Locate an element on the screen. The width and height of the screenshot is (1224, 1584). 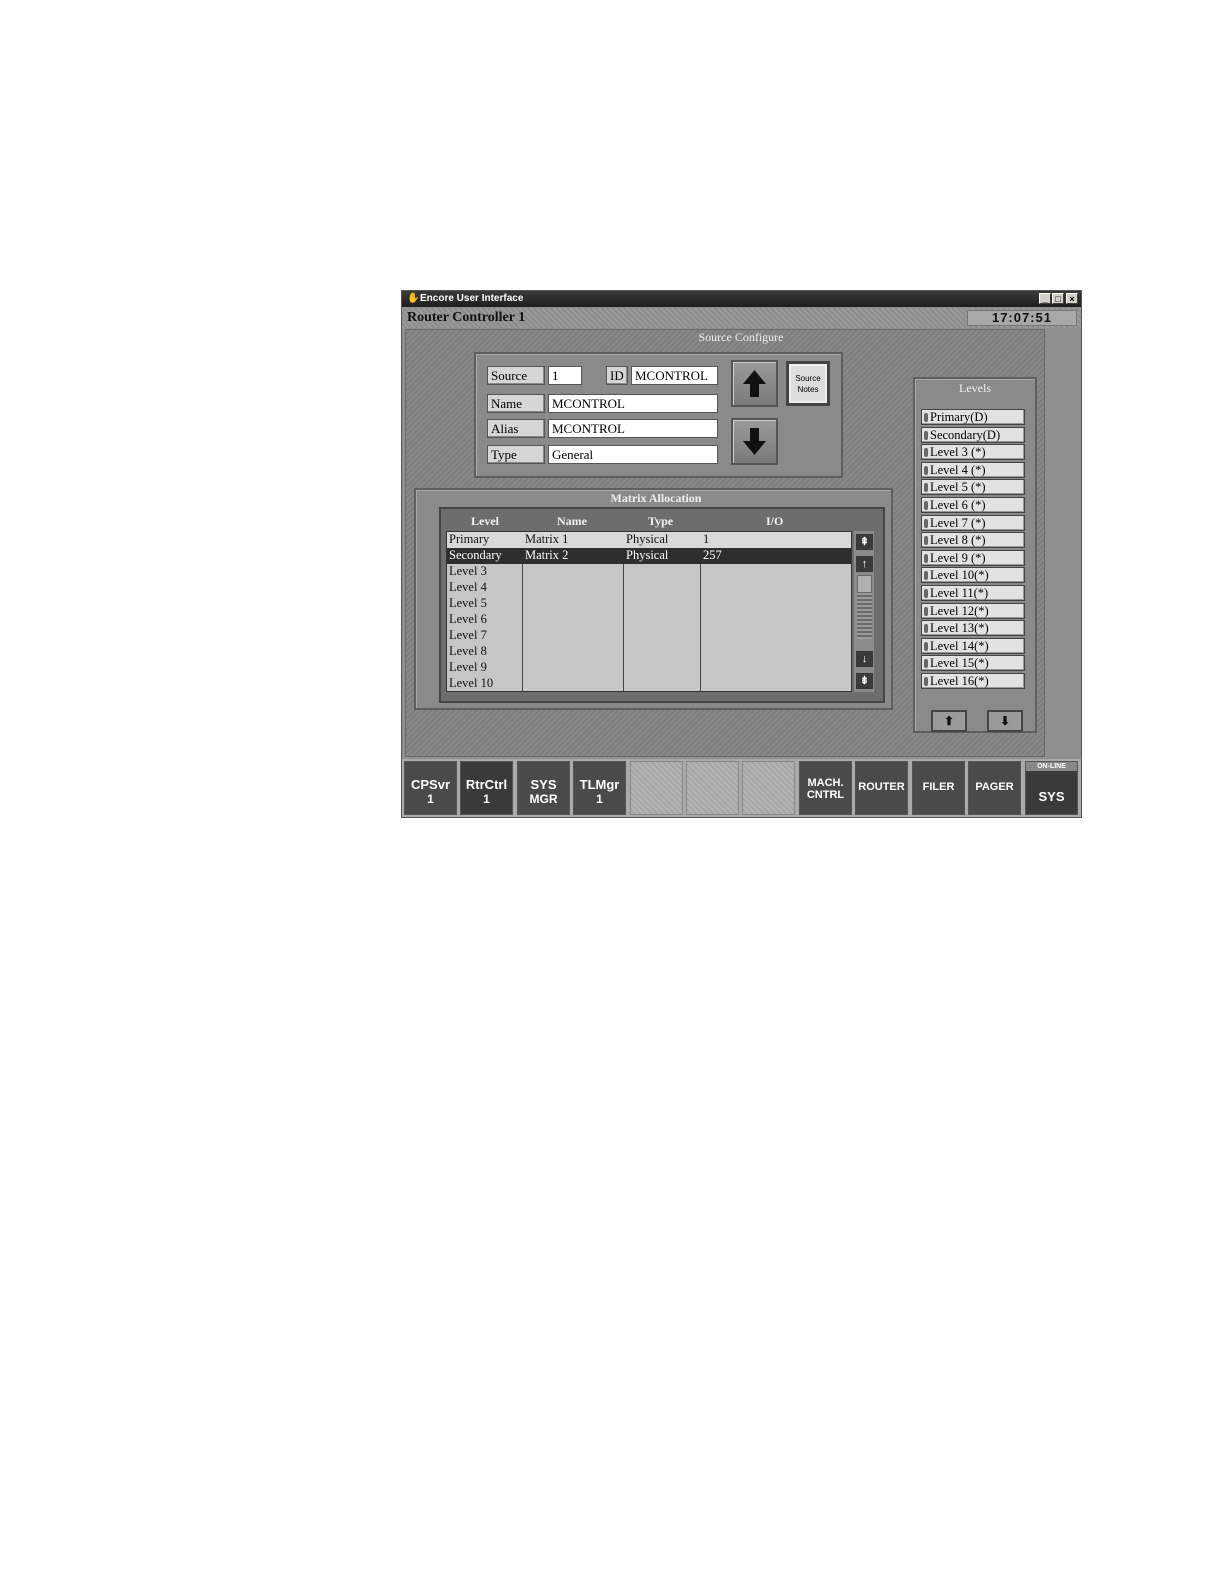
level-label: Level 5 (*) is located at coordinates (958, 487).